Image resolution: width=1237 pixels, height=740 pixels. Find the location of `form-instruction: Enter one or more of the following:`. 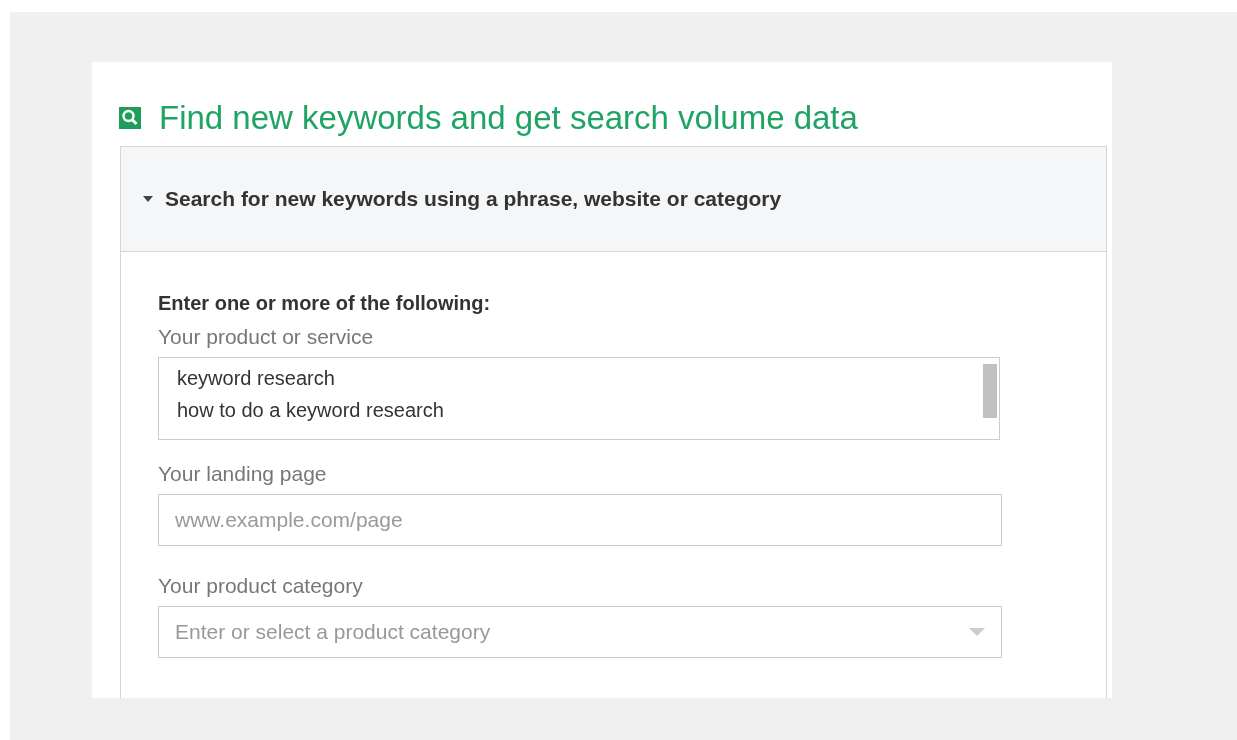

form-instruction: Enter one or more of the following: is located at coordinates (325, 303).